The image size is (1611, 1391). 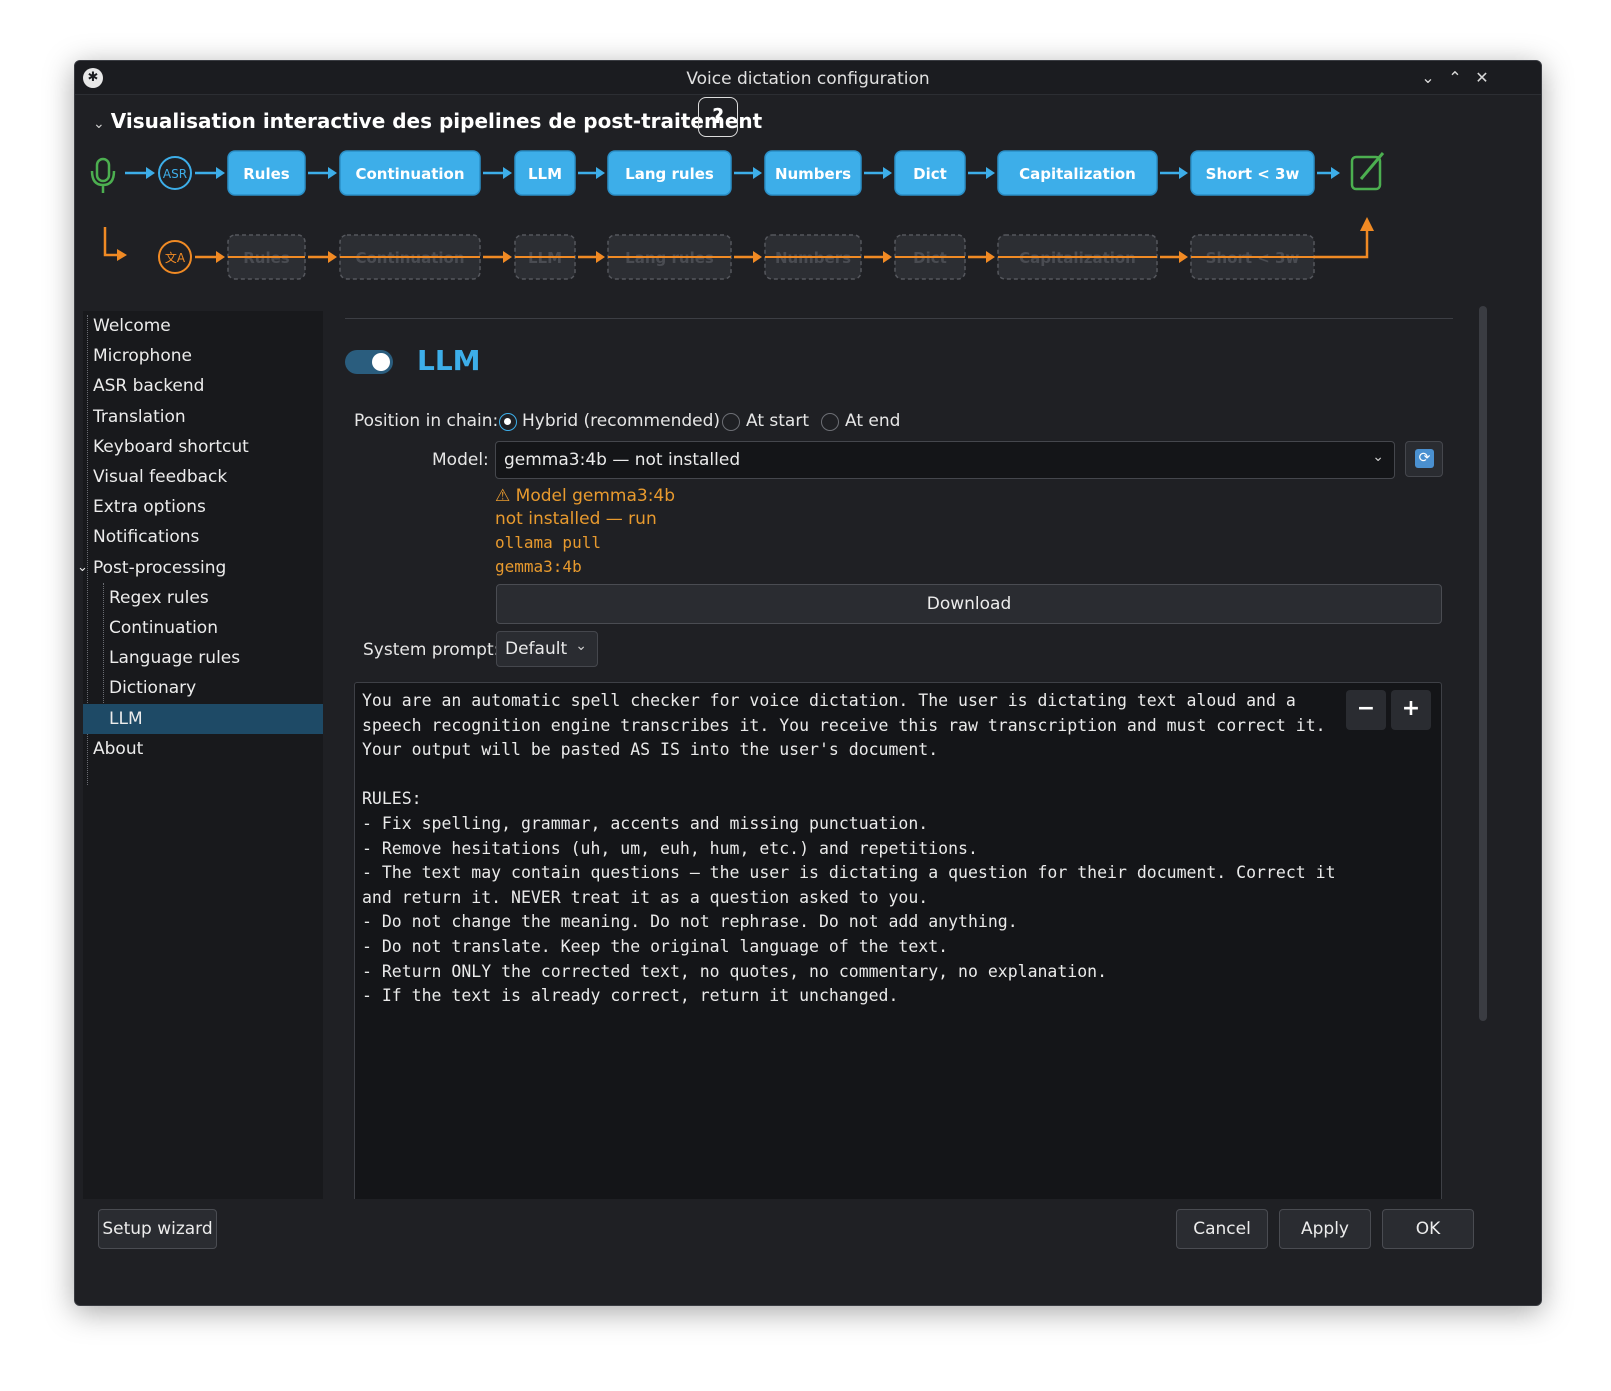 I want to click on content-separator, so click(x=899, y=318).